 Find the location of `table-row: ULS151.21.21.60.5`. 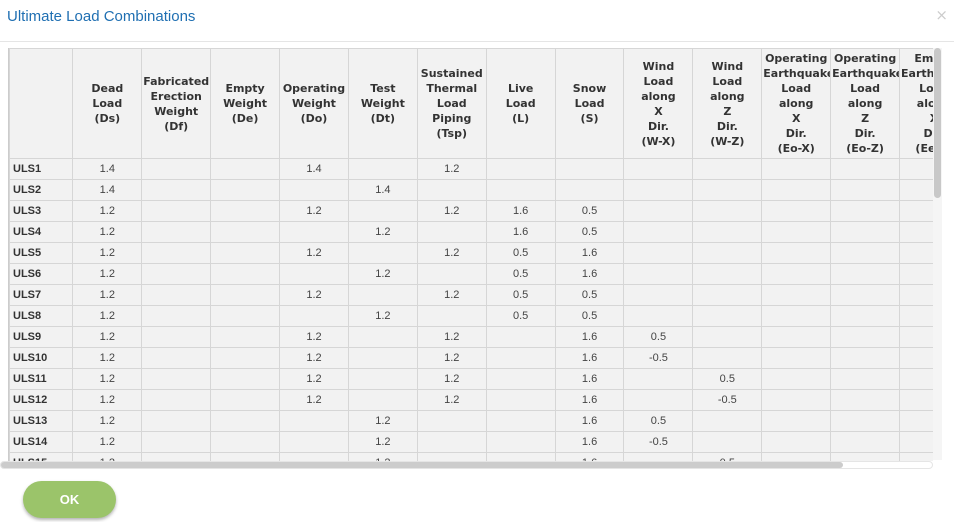

table-row: ULS151.21.21.60.5 is located at coordinates (471, 456).